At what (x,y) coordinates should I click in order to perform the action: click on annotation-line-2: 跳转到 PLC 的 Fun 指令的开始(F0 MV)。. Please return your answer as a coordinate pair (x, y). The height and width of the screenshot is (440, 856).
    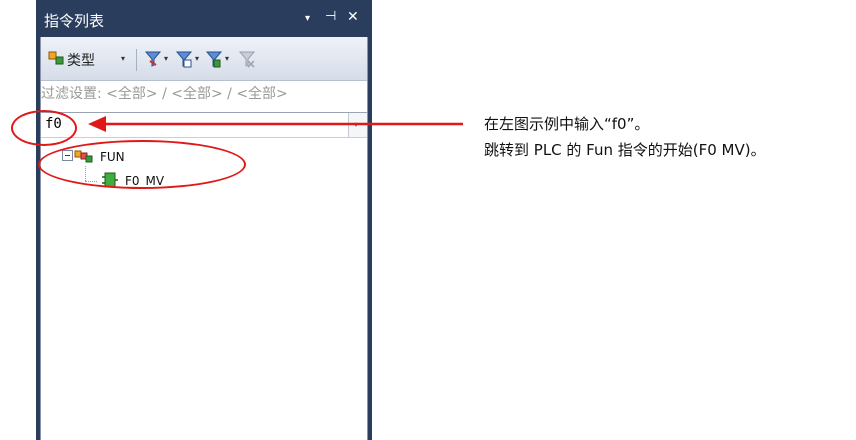
    Looking at the image, I should click on (625, 150).